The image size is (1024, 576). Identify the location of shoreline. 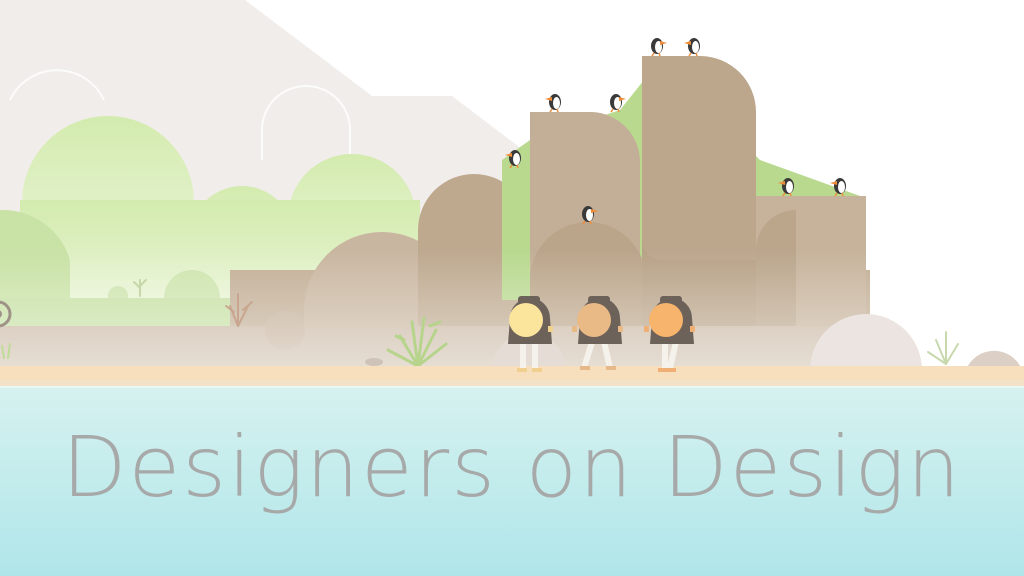
(512, 383).